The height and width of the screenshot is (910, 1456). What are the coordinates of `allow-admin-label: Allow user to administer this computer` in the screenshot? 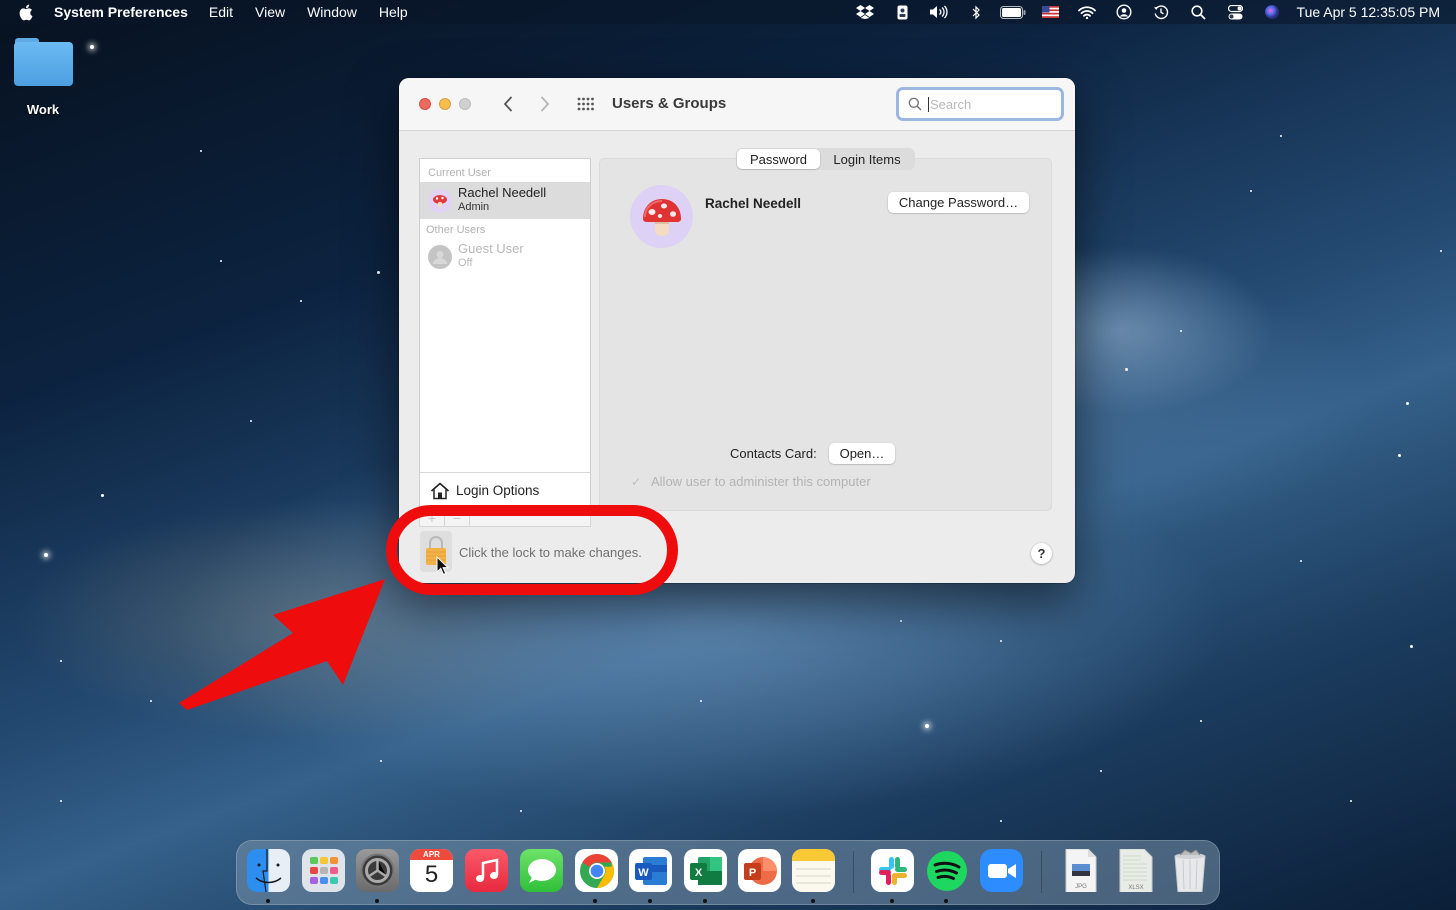 It's located at (761, 481).